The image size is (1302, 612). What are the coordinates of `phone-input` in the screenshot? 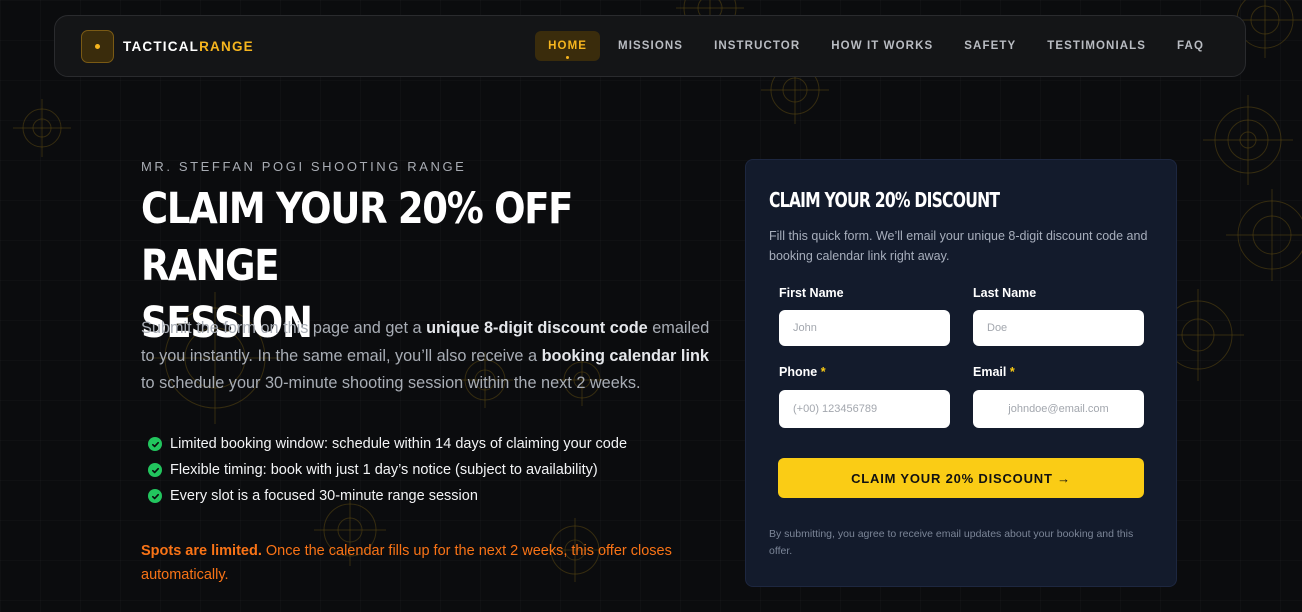 It's located at (864, 409).